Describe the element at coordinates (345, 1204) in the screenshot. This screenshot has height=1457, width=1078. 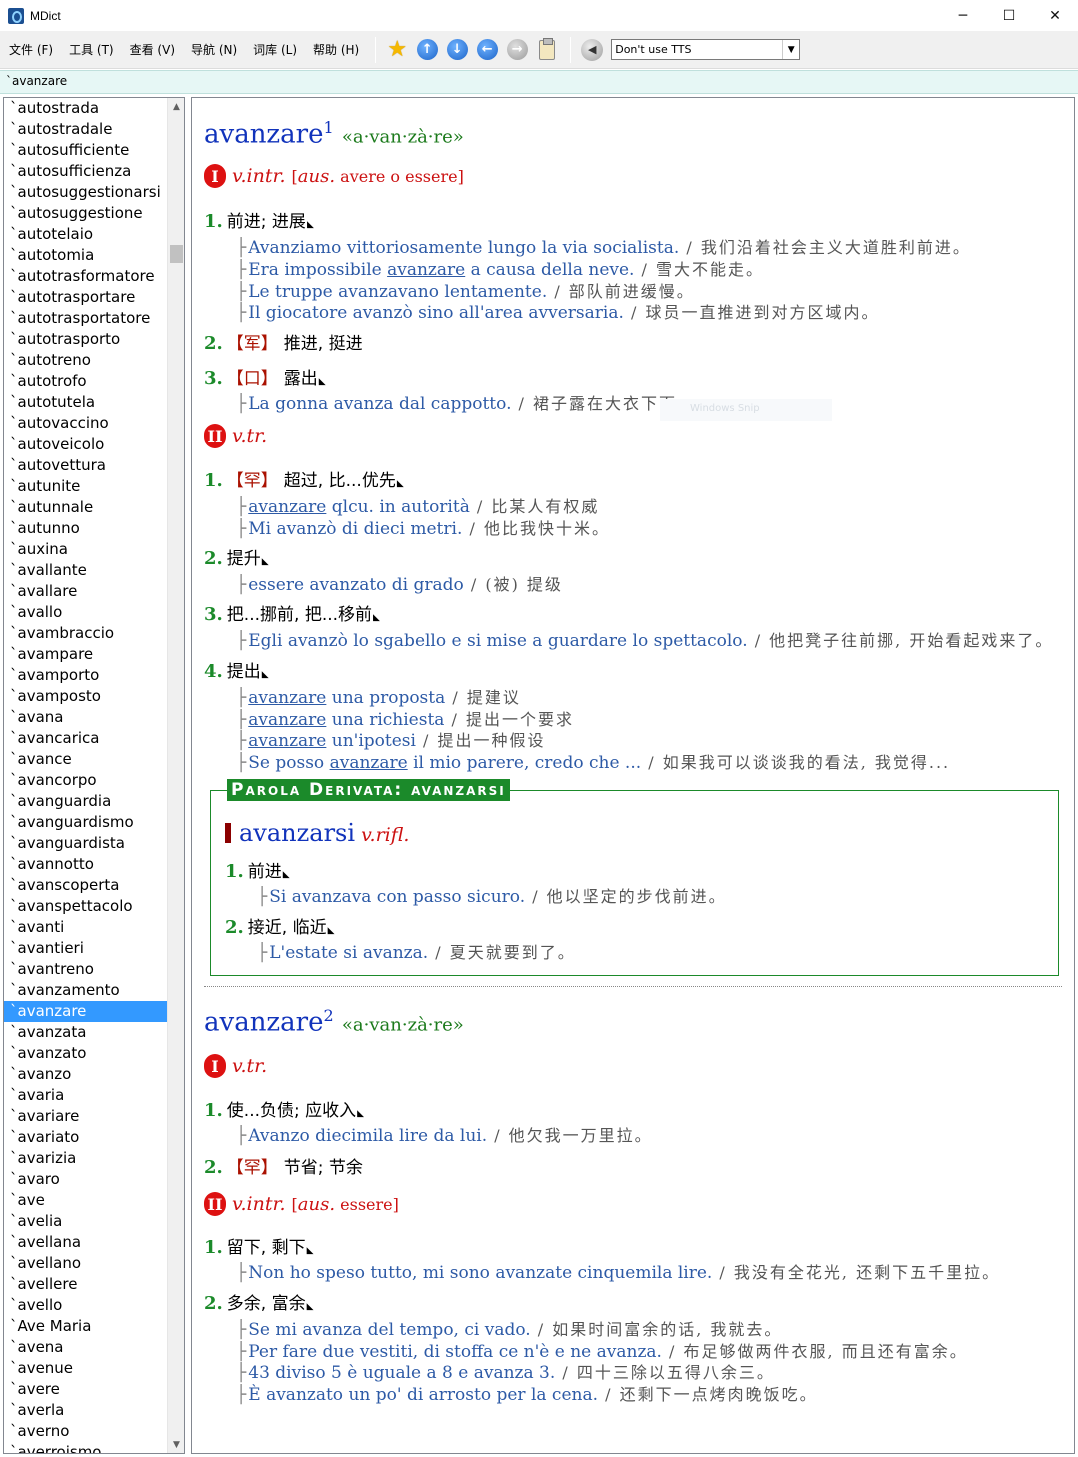
I see `aux-note: [aus. essere]` at that location.